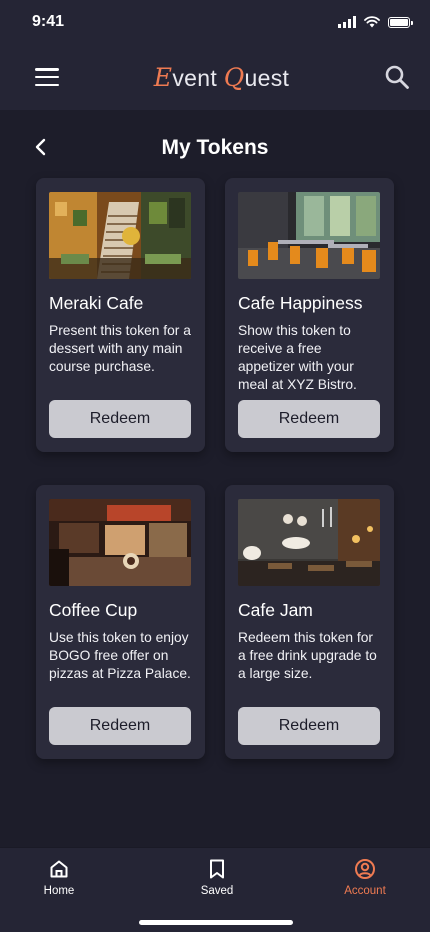 The height and width of the screenshot is (932, 430). What do you see at coordinates (365, 891) in the screenshot?
I see `nav-account-label: Account` at bounding box center [365, 891].